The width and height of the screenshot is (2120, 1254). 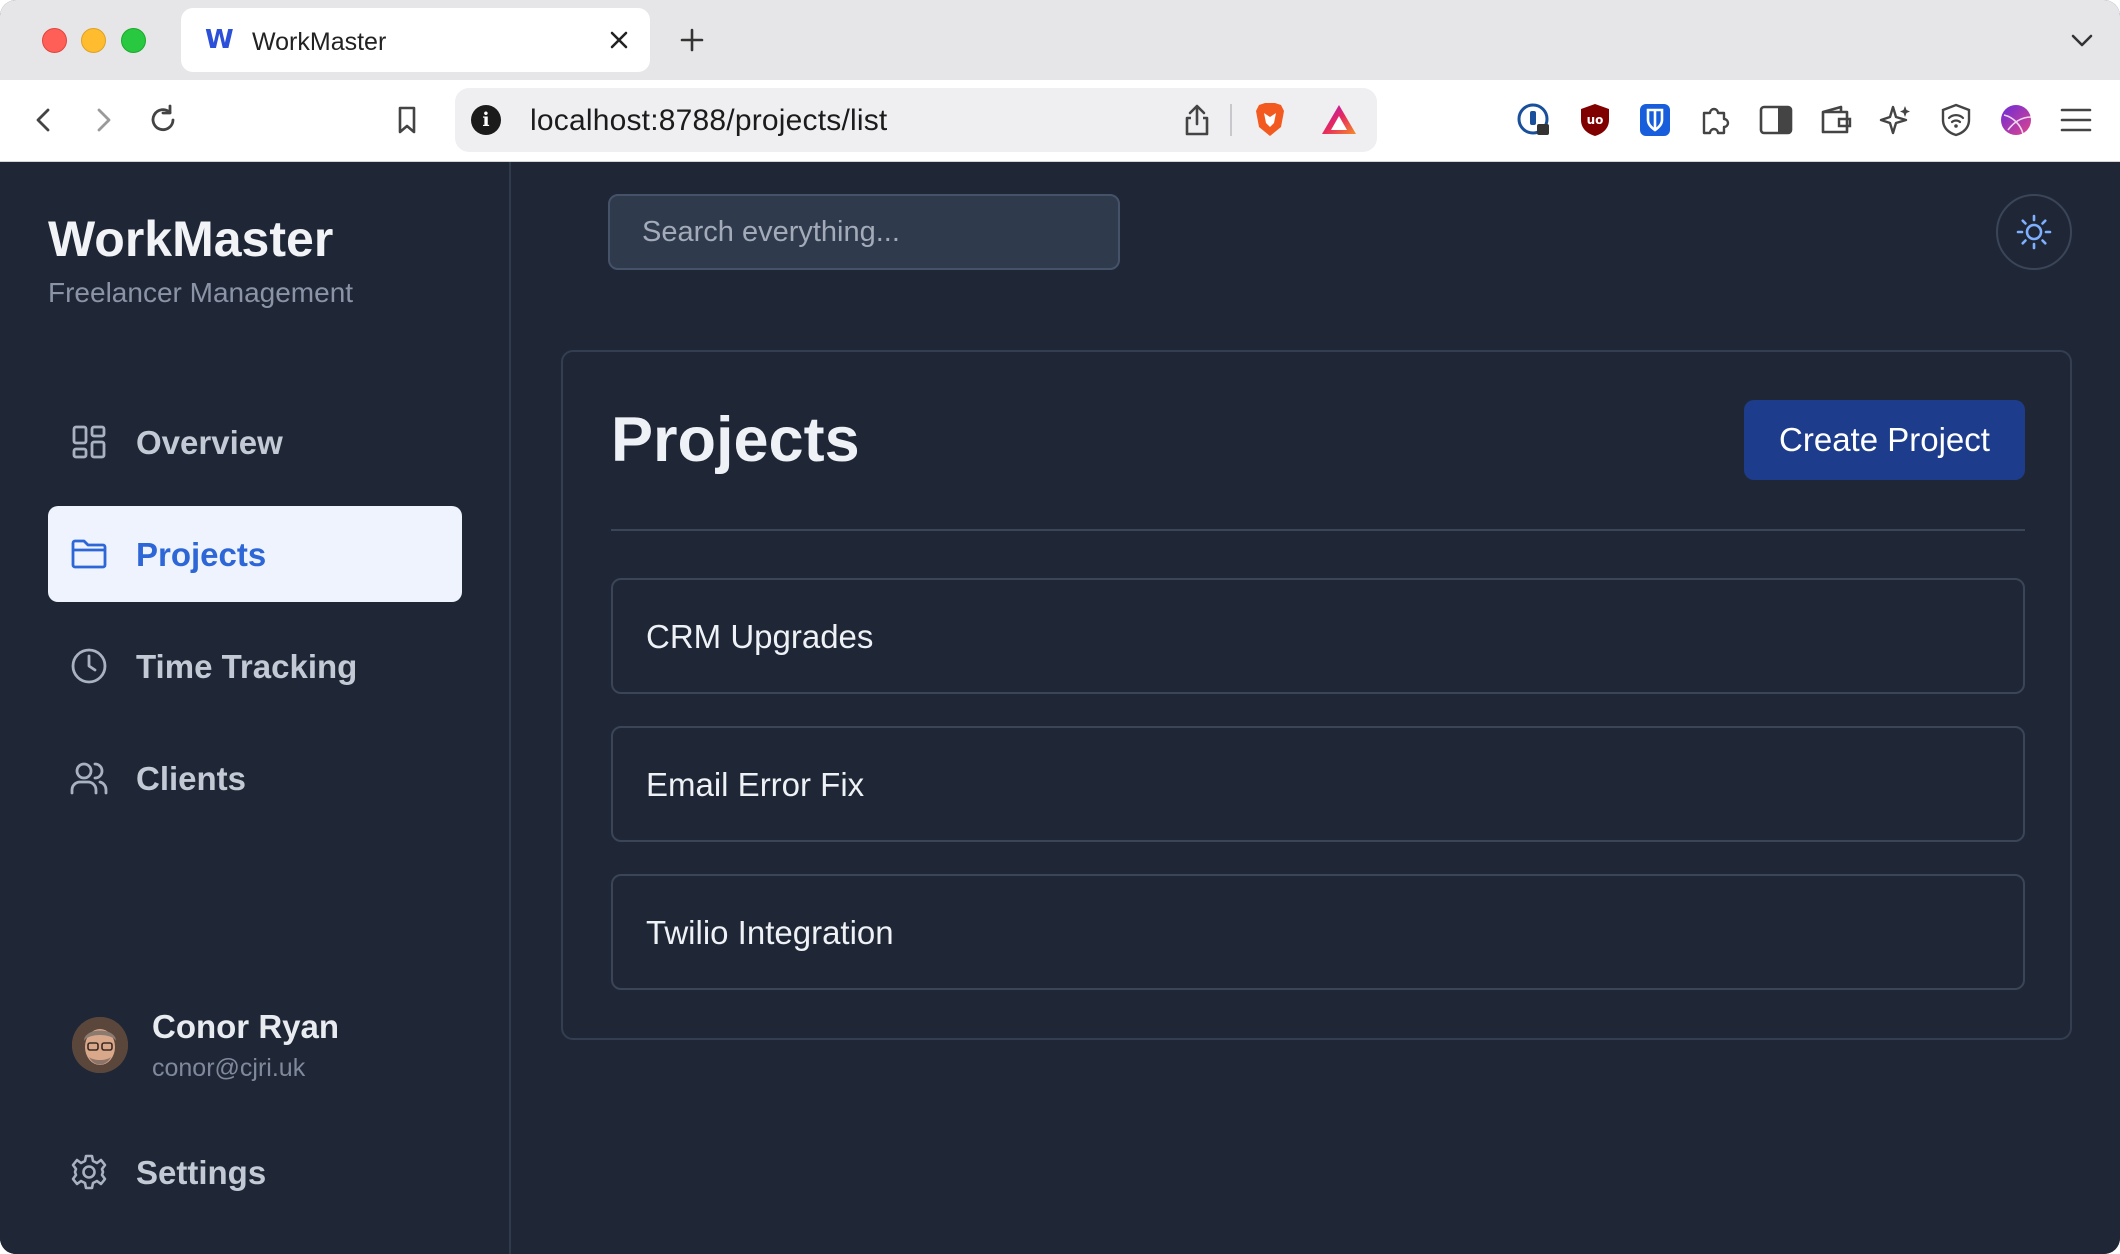 I want to click on brand-subtitle: Freelancer Management, so click(x=201, y=292).